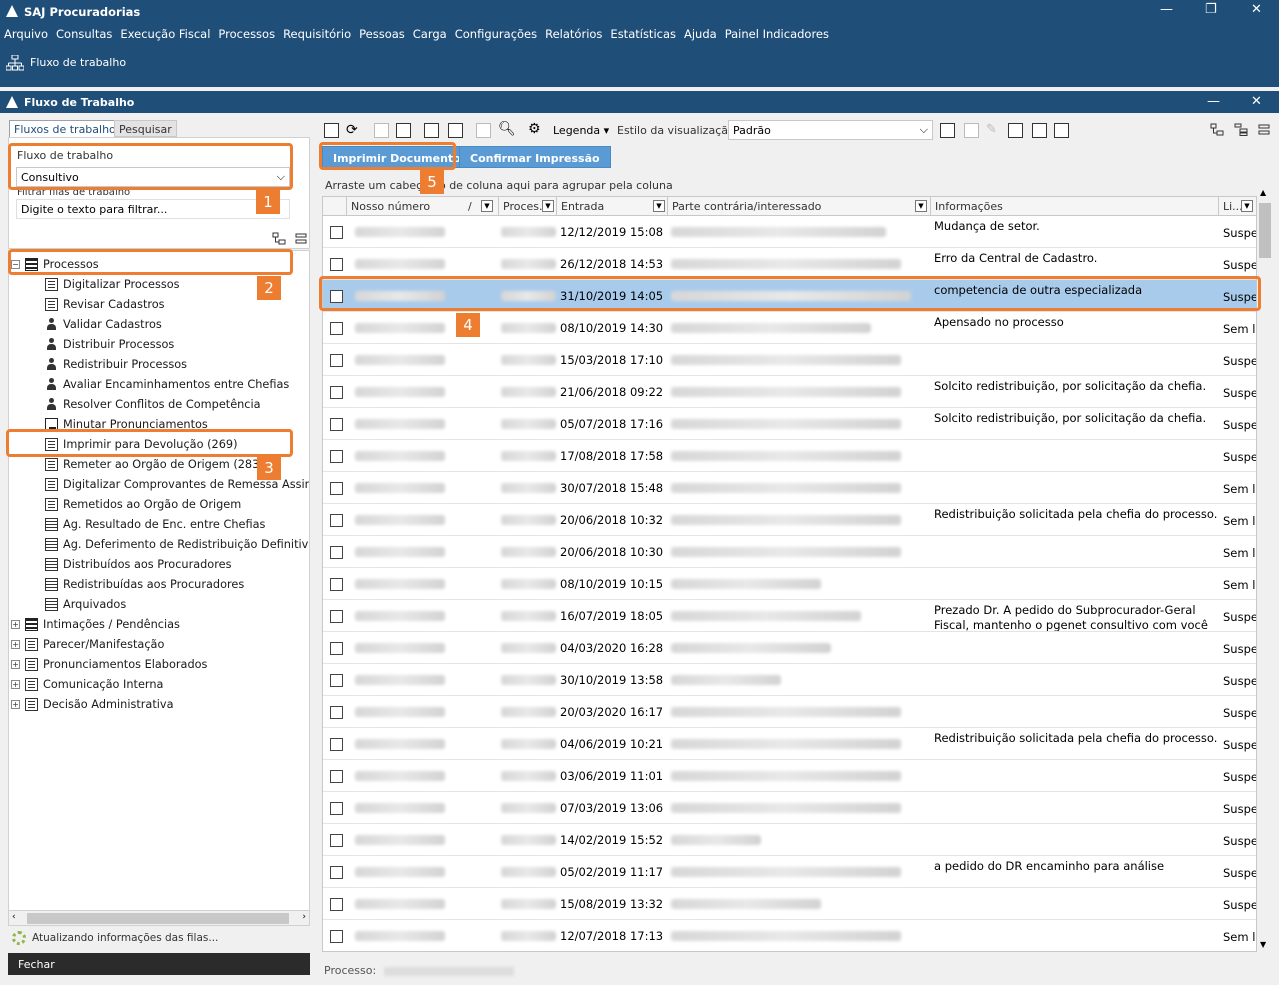  Describe the element at coordinates (145, 128) in the screenshot. I see `tab-pesquisar: Pesquisar` at that location.